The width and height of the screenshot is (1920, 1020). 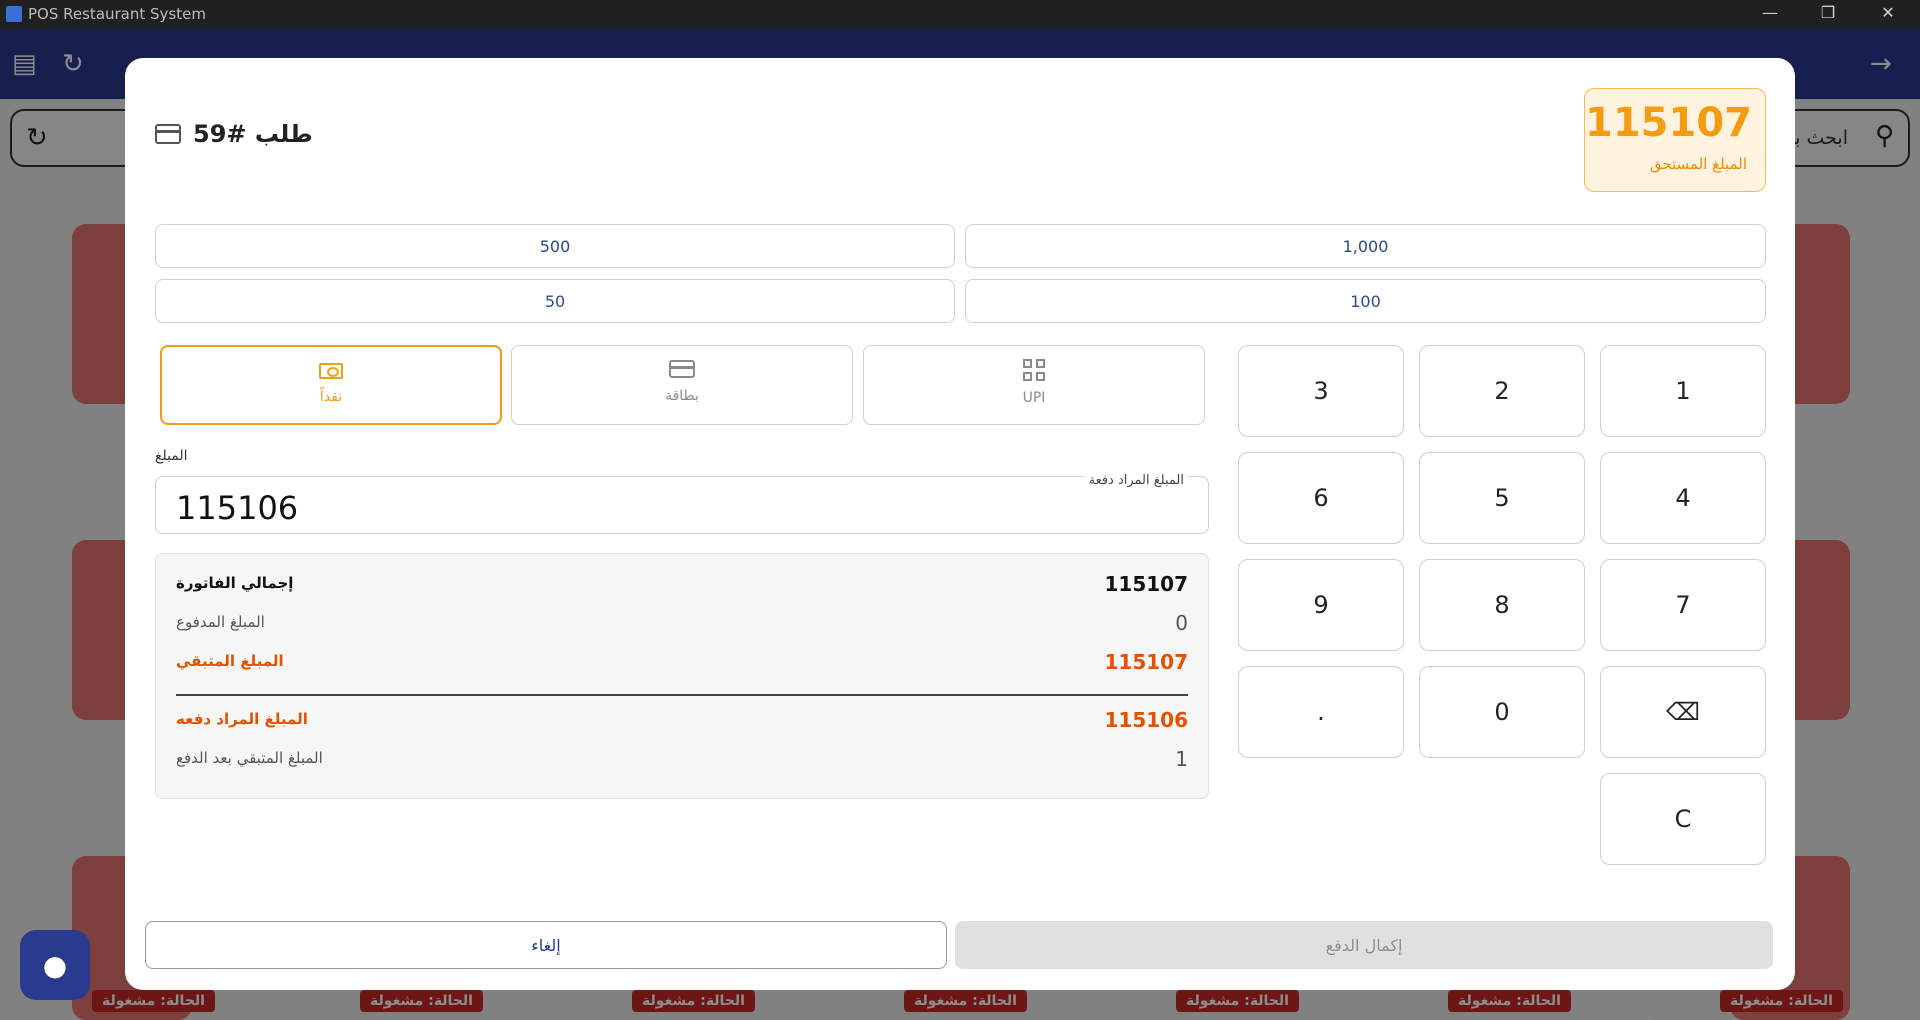 I want to click on summary-row-remaining-after: المبلغ المتبقي بعد الدفع 1, so click(x=682, y=760).